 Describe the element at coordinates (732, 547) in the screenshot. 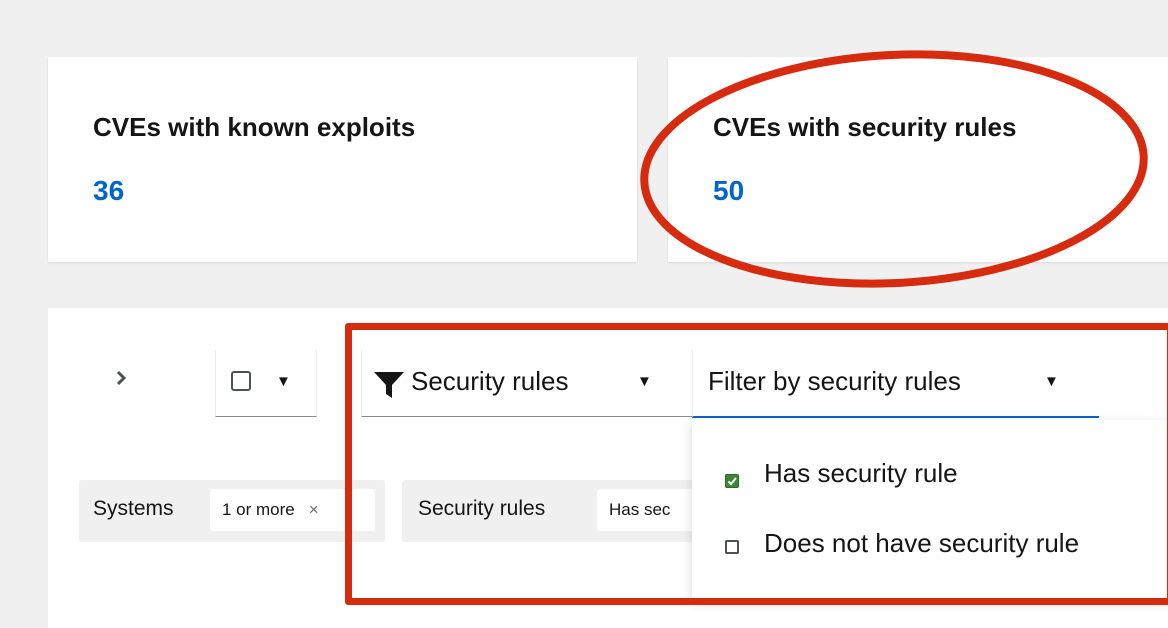

I see `no-security-rule-checkbox` at that location.